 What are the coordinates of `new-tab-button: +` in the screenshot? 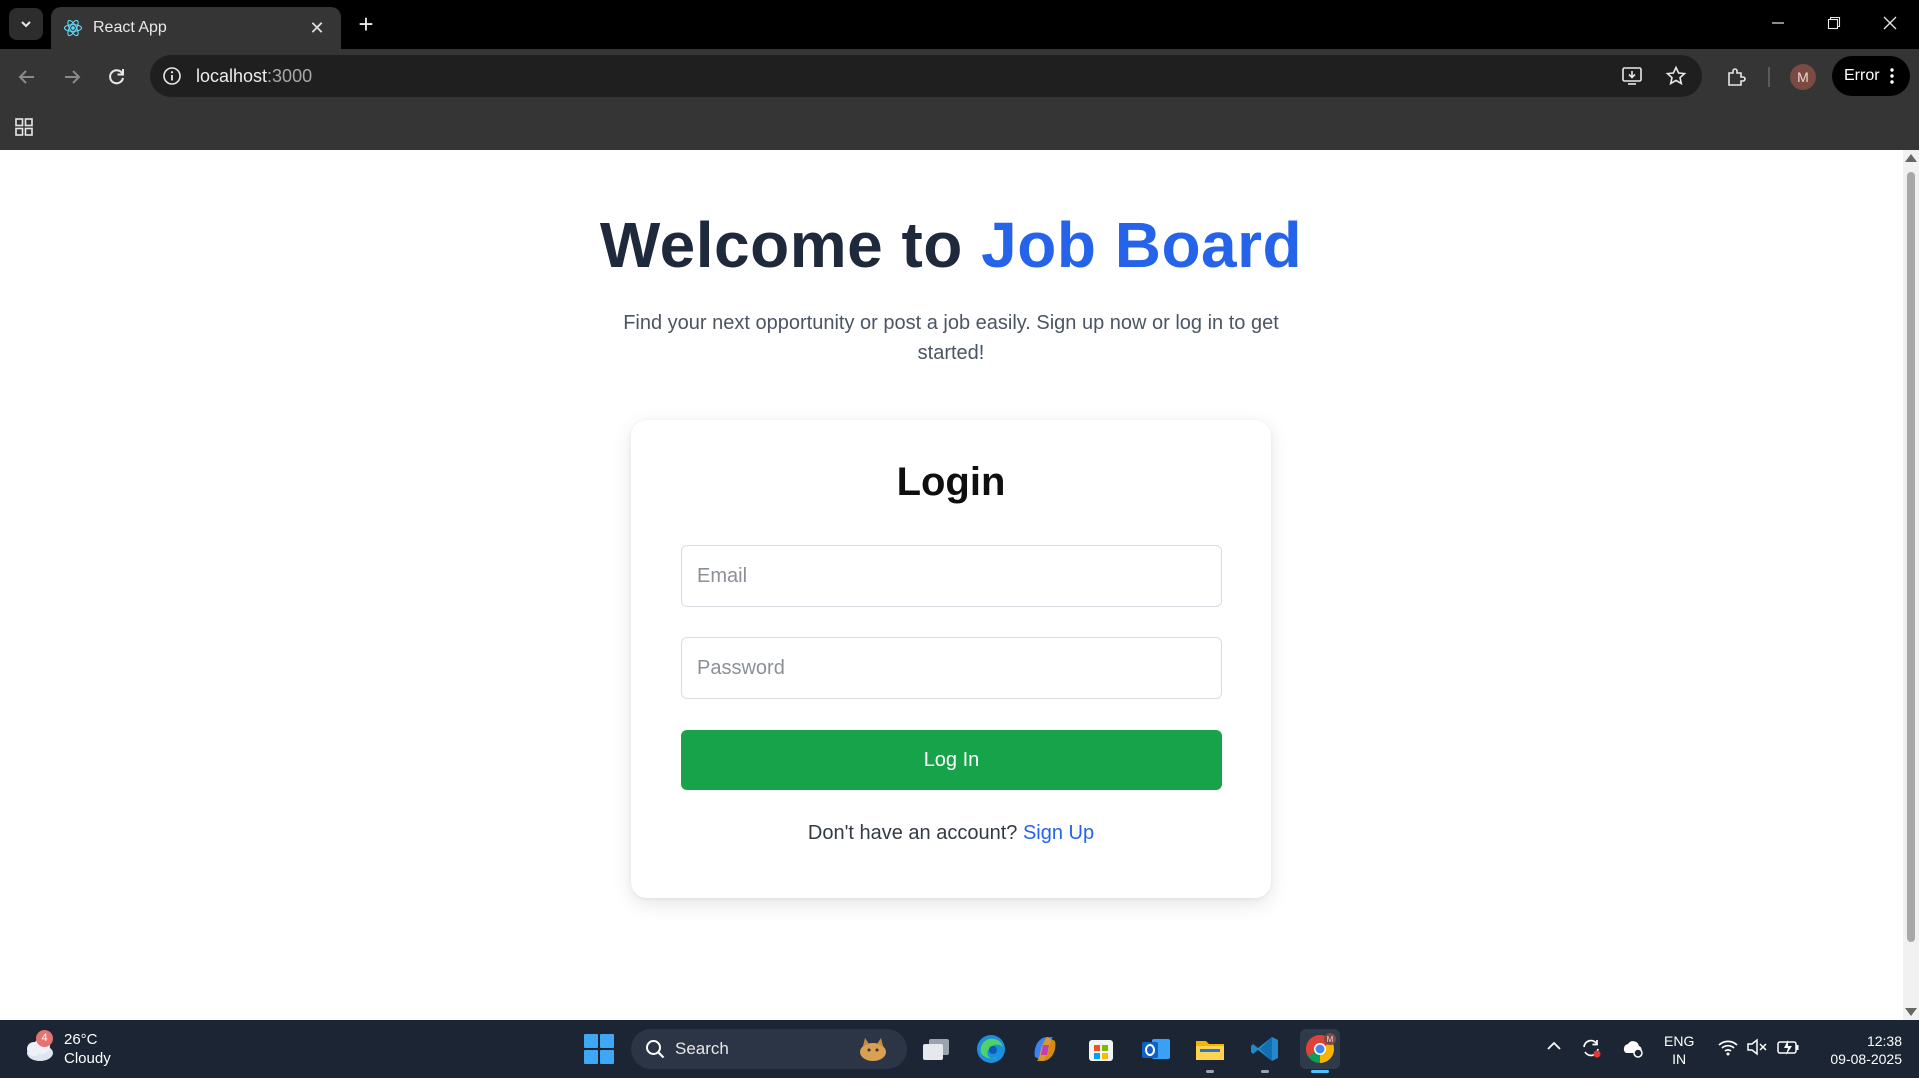 It's located at (366, 24).